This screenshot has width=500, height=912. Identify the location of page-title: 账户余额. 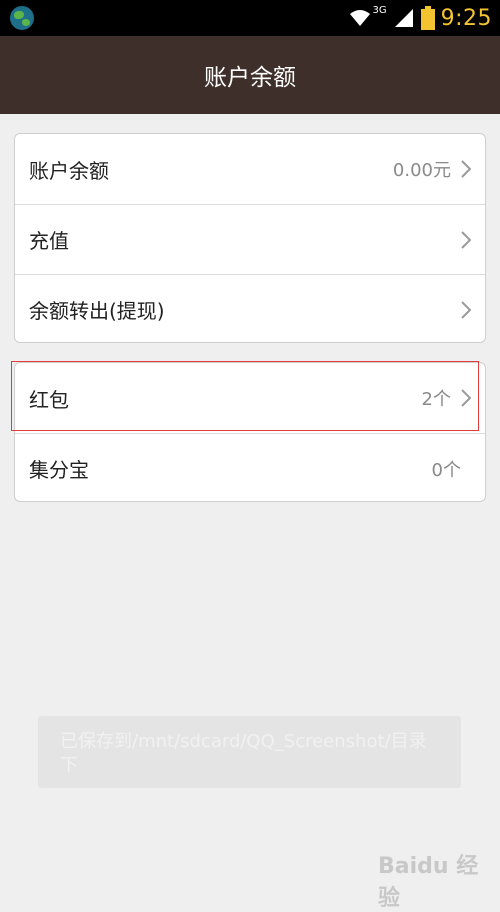
(250, 78).